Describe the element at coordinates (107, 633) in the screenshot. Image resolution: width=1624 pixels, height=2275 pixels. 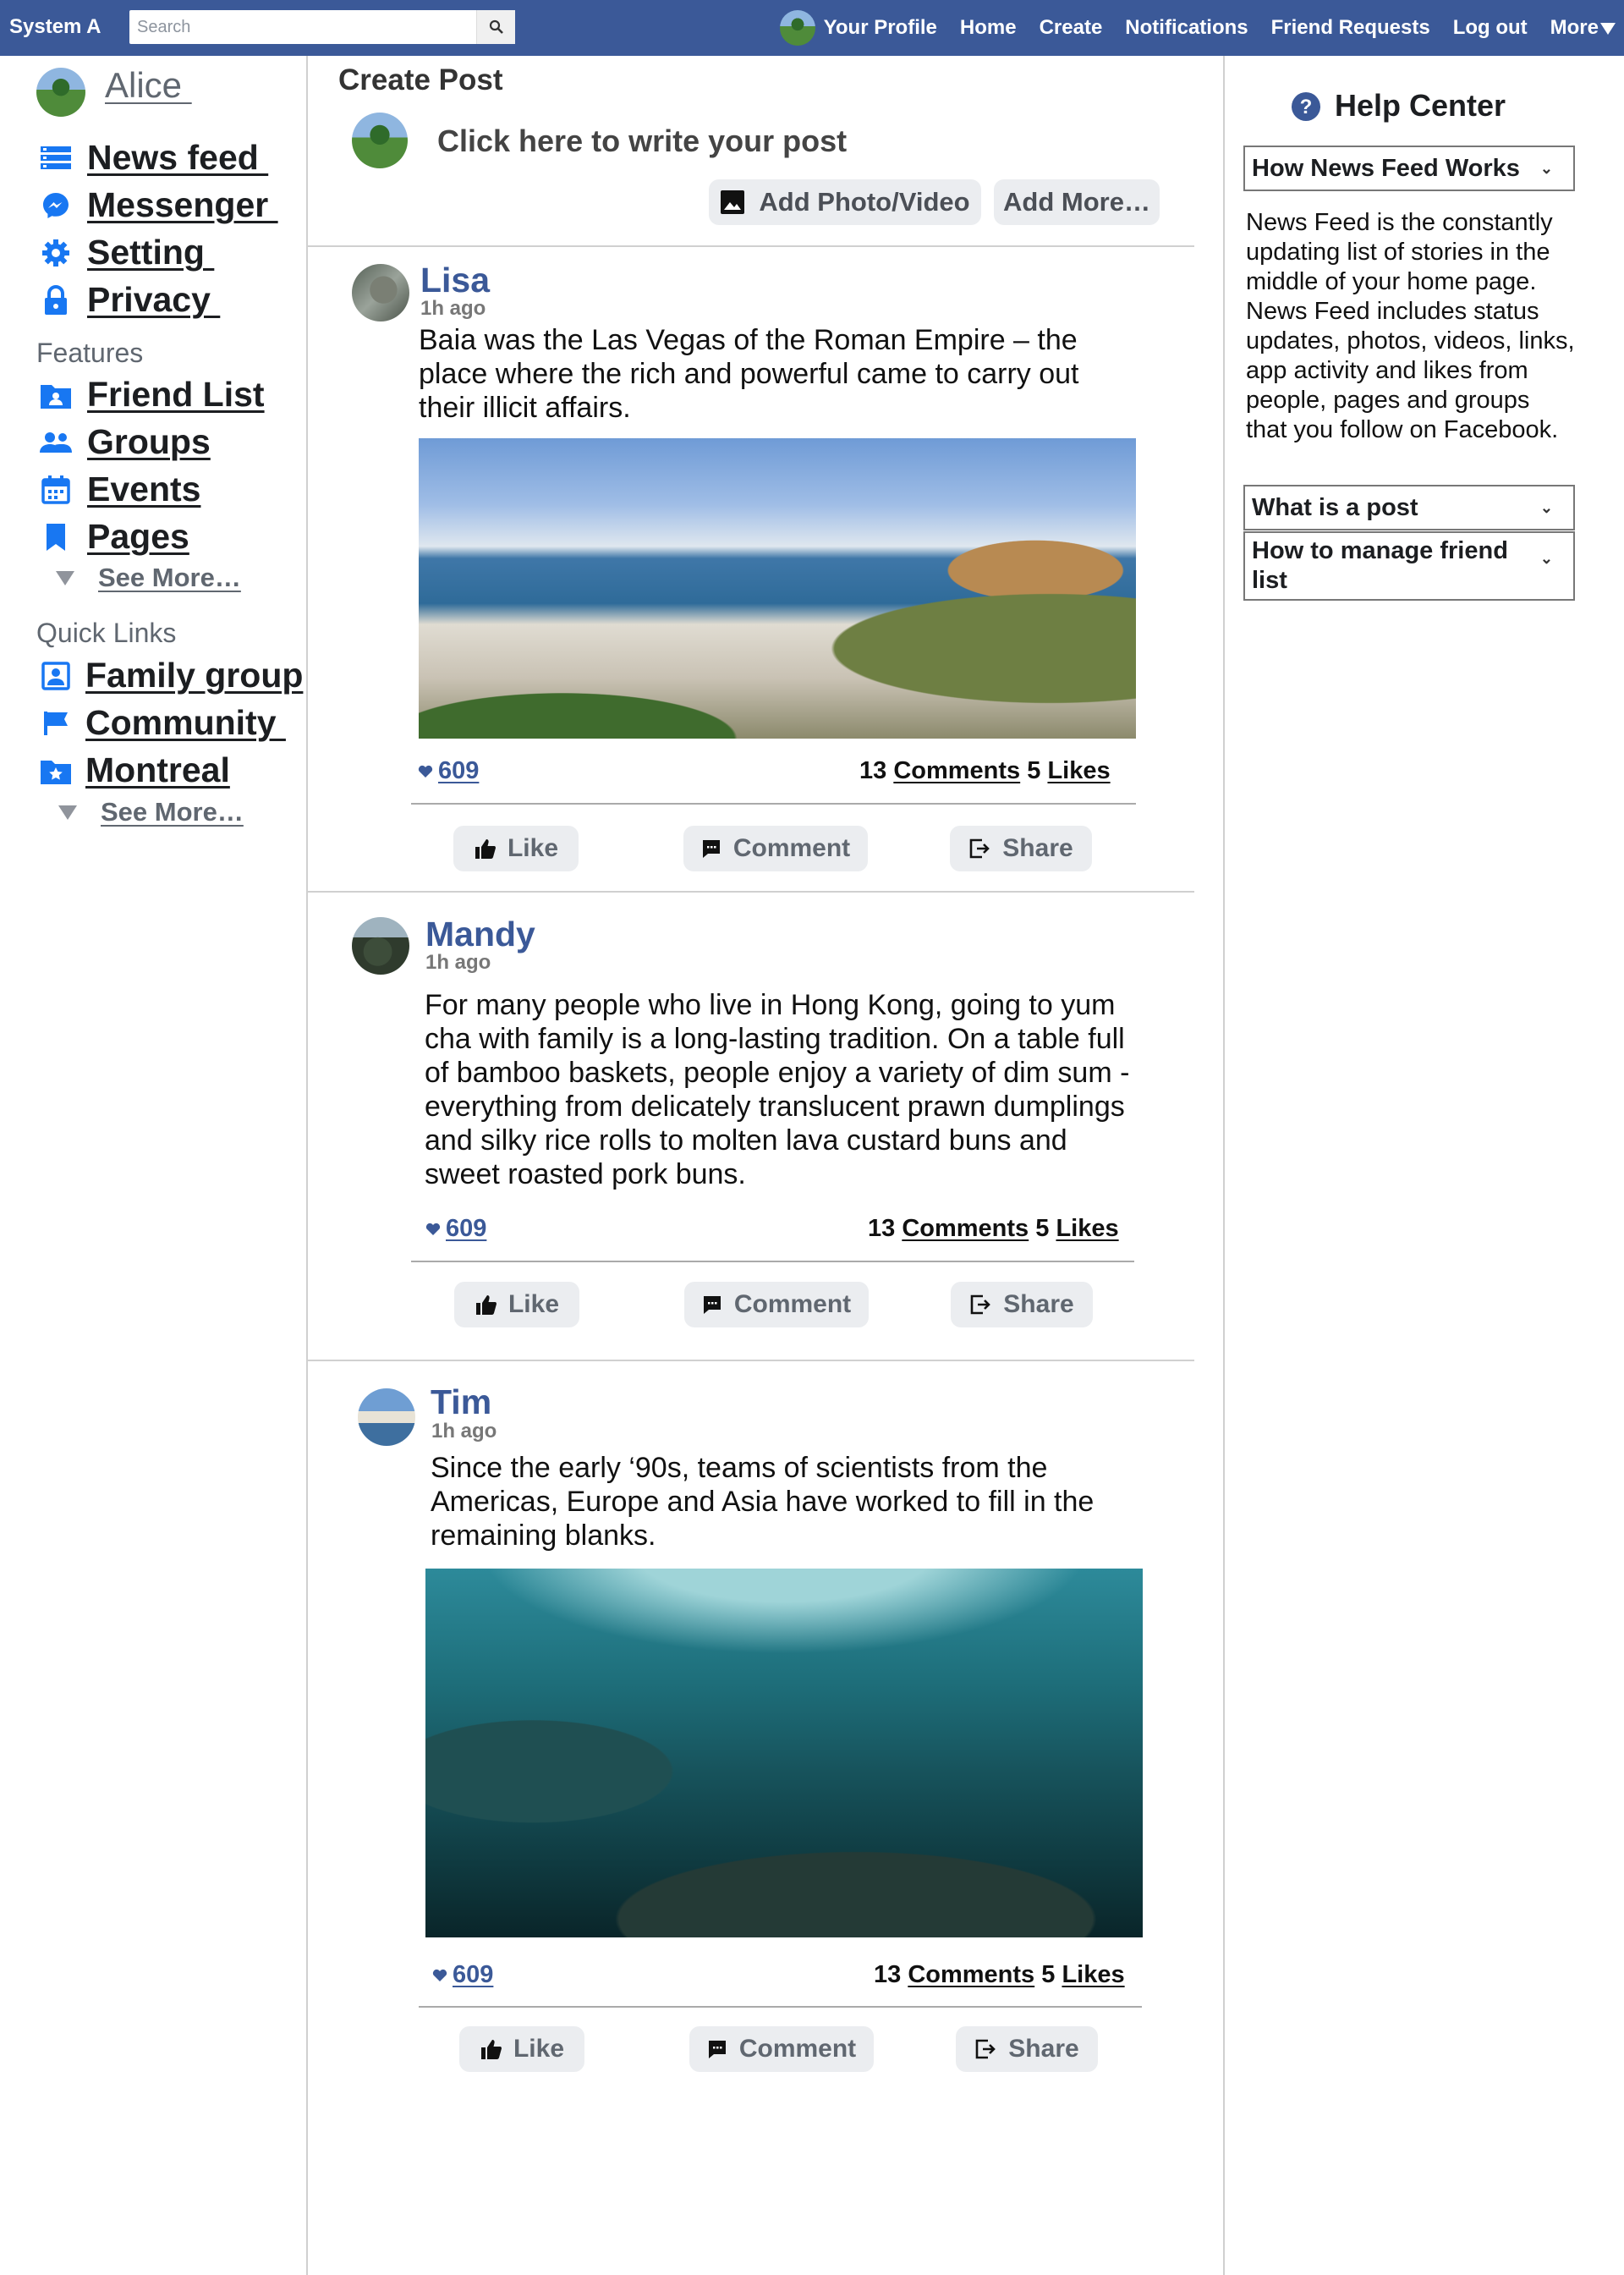
I see `quick-links-heading: Quick Links` at that location.